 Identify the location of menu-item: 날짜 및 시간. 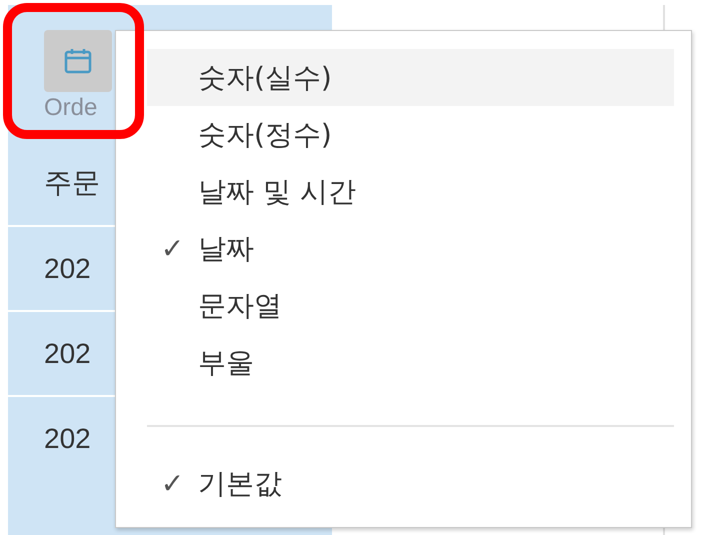
(410, 191).